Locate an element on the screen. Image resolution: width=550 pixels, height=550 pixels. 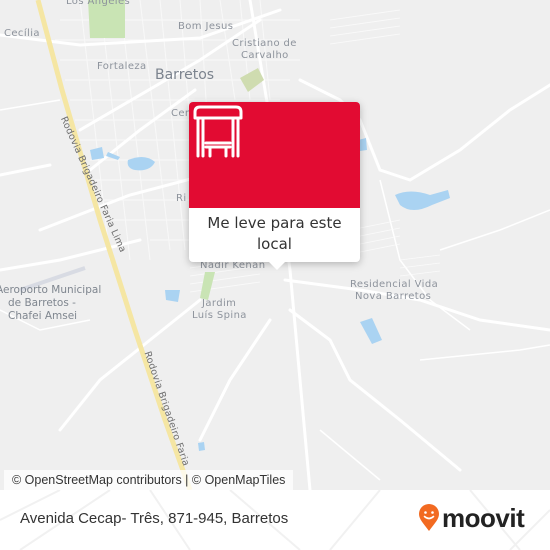
popup-header is located at coordinates (274, 155).